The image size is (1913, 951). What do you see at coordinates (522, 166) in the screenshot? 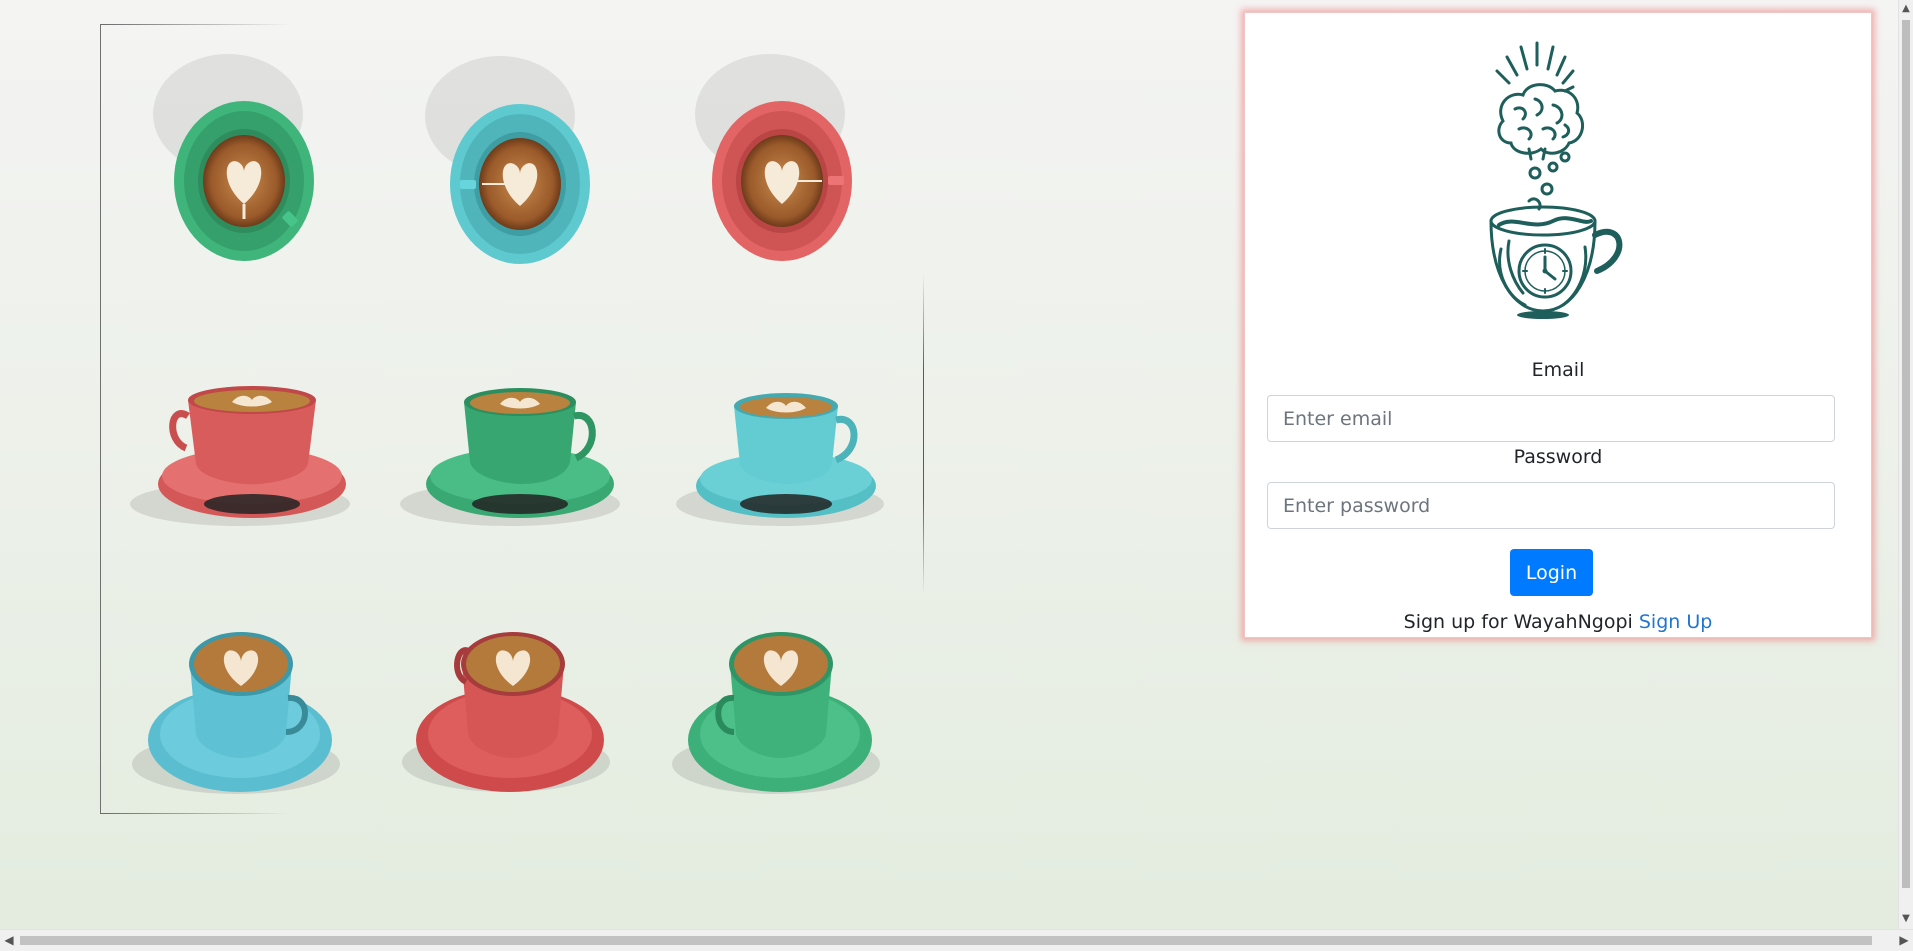
I see `cup-top-teal` at bounding box center [522, 166].